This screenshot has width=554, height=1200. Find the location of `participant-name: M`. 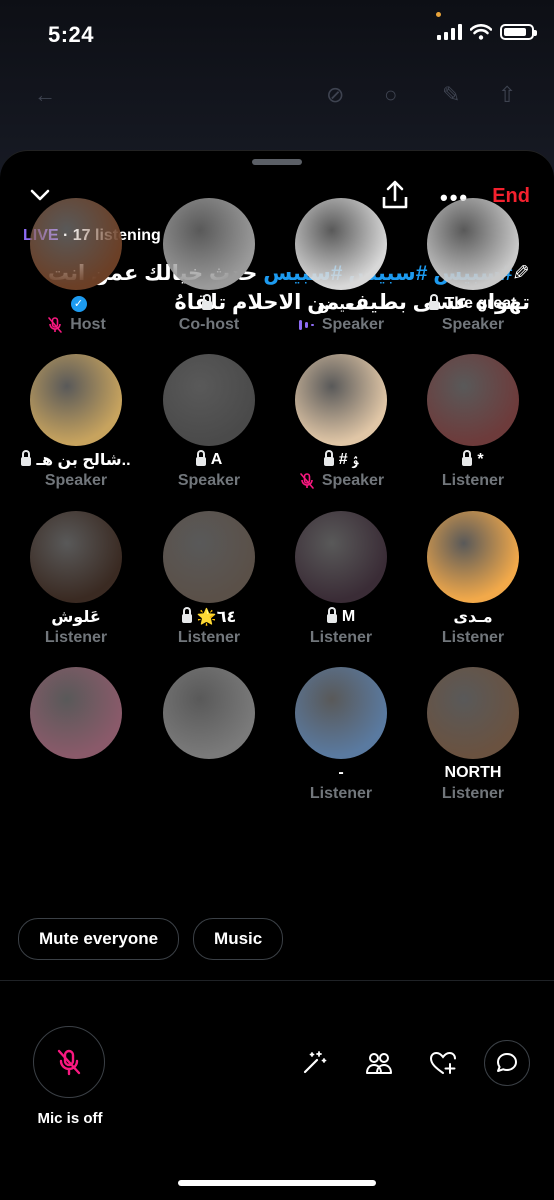

participant-name: M is located at coordinates (348, 616).